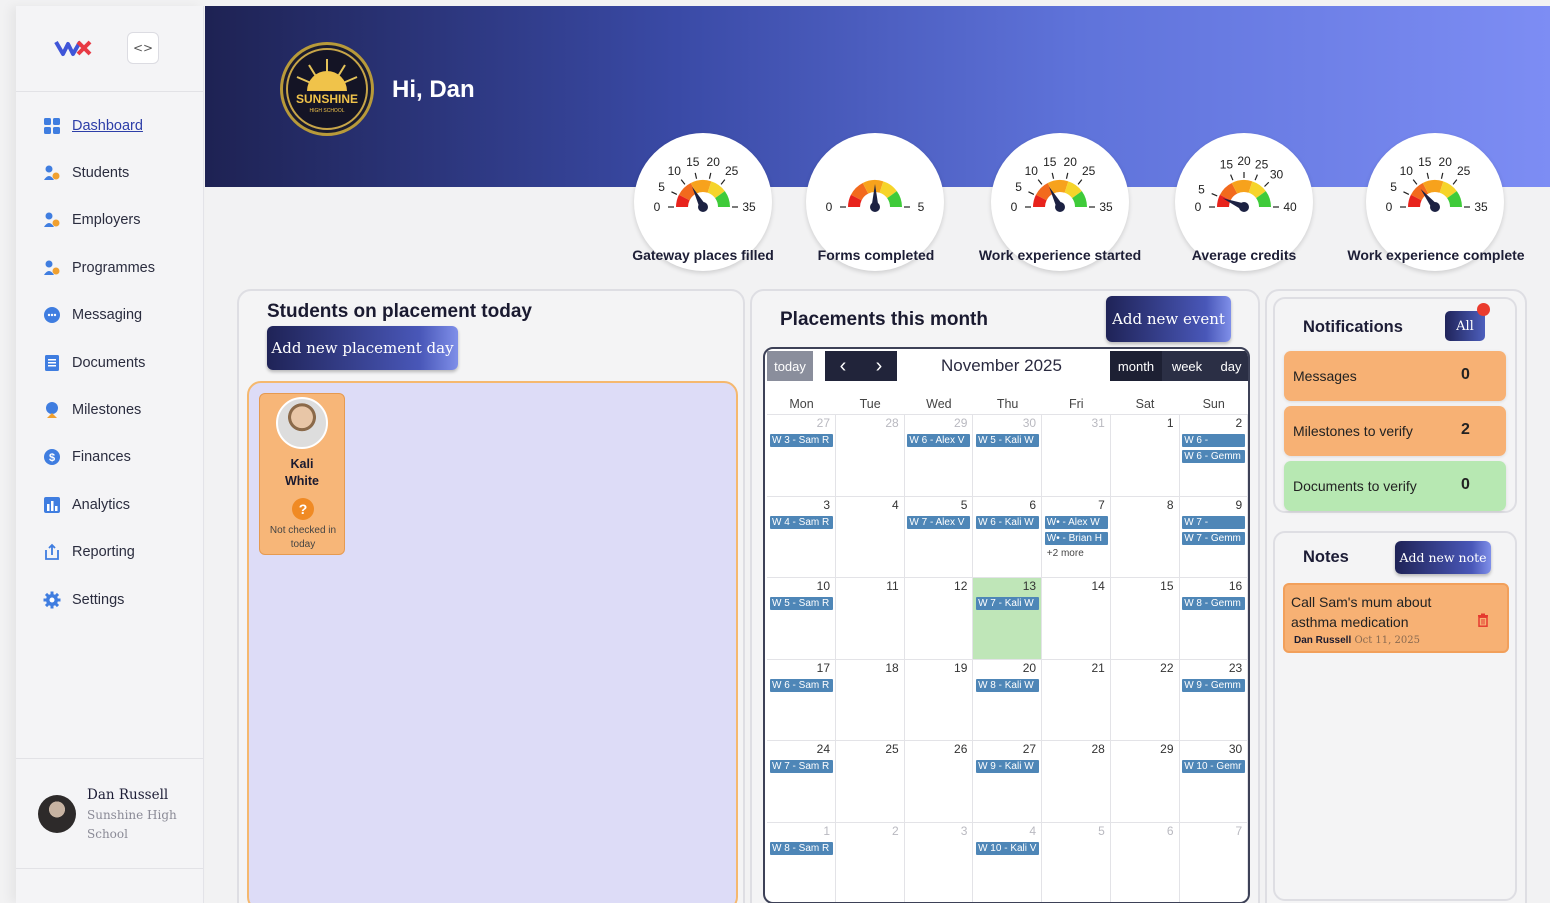 This screenshot has height=903, width=1550. I want to click on calendar-day-cell: 20 W 8 - Kali W, so click(1008, 699).